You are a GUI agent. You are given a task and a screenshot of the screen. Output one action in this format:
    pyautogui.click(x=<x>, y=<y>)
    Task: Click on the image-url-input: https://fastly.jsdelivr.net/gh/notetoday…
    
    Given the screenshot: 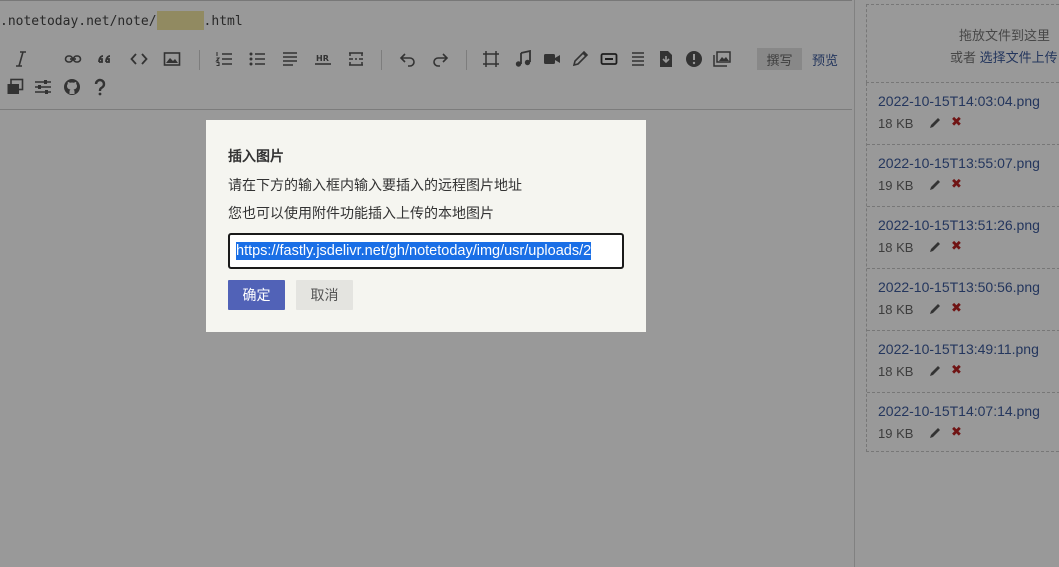 What is the action you would take?
    pyautogui.click(x=426, y=251)
    